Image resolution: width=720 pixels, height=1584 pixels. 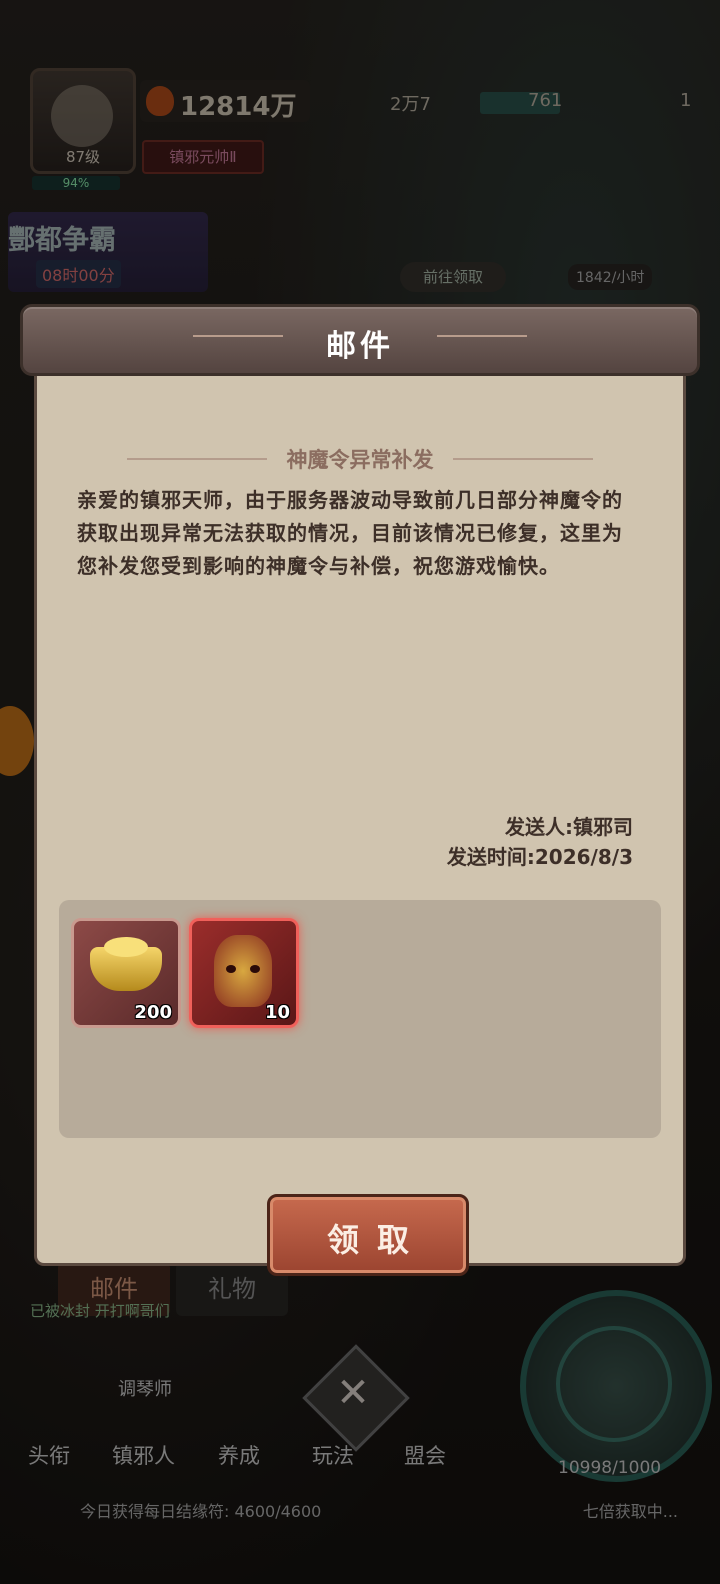 I want to click on subject-row: 神魔令异常补发, so click(x=360, y=459).